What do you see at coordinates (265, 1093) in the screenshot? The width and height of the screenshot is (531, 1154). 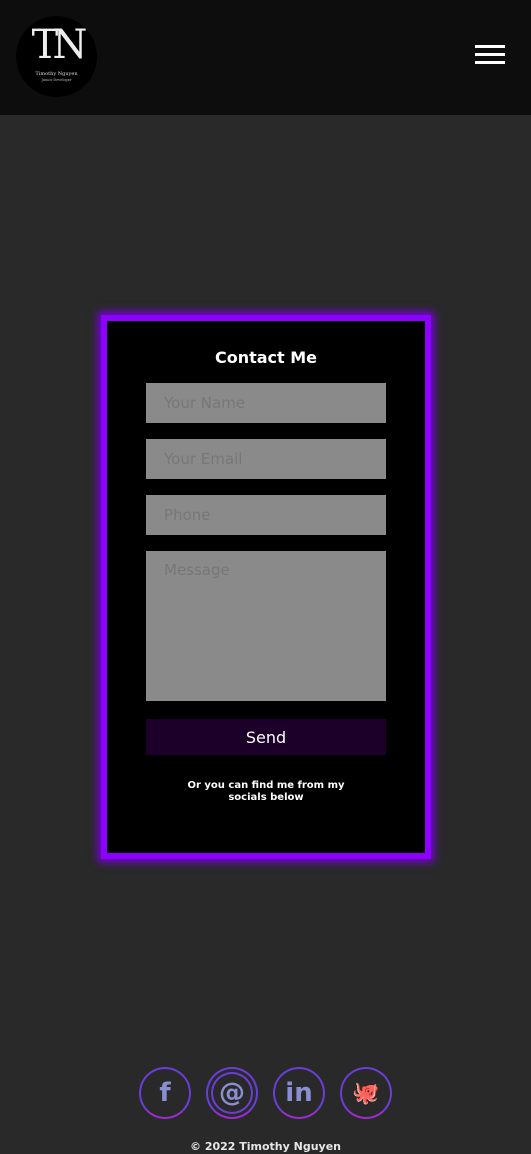 I see `social-links: f @ in 🐙` at bounding box center [265, 1093].